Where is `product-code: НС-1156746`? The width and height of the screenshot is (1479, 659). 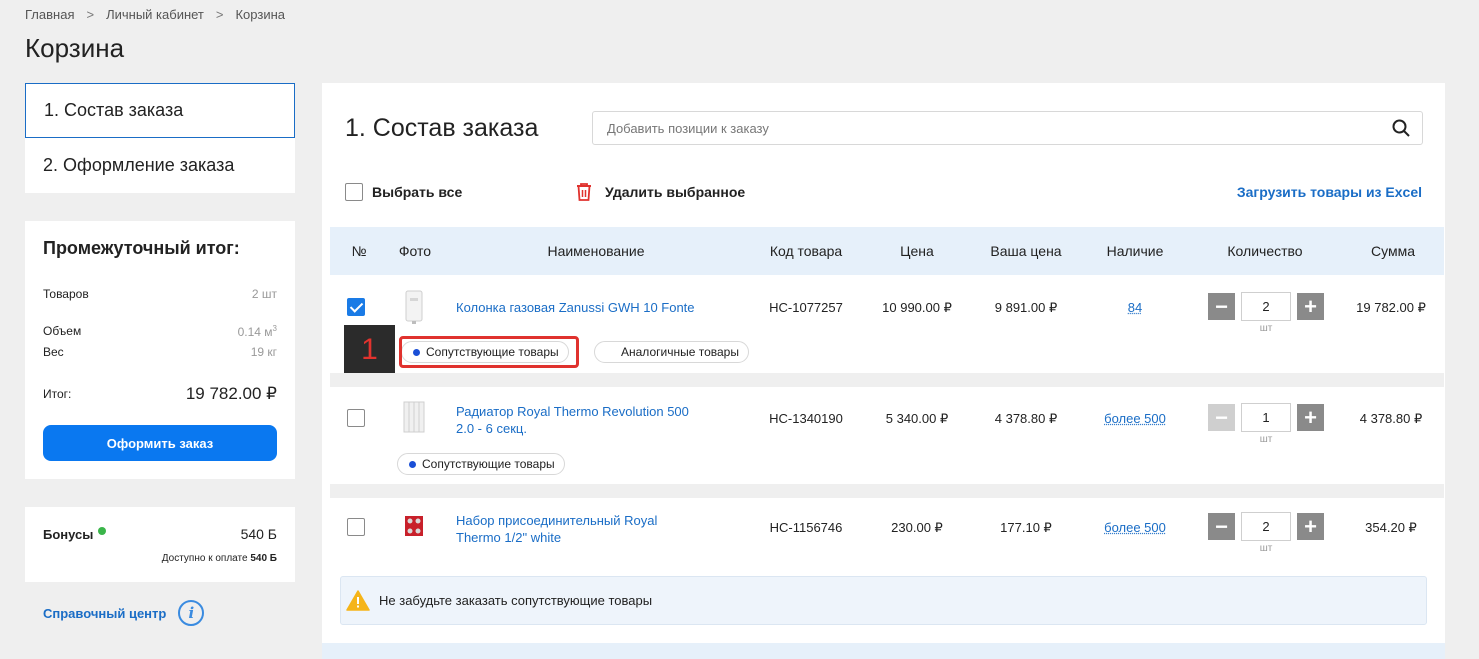 product-code: НС-1156746 is located at coordinates (806, 527).